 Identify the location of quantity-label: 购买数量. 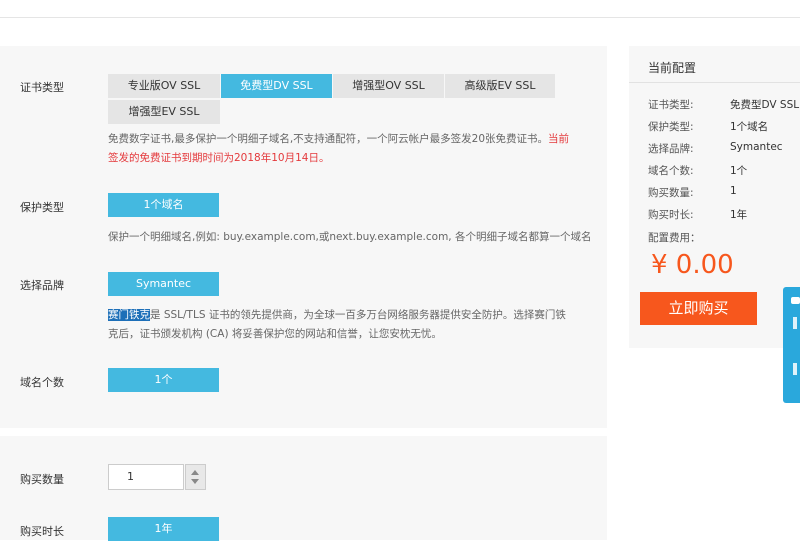
(42, 479).